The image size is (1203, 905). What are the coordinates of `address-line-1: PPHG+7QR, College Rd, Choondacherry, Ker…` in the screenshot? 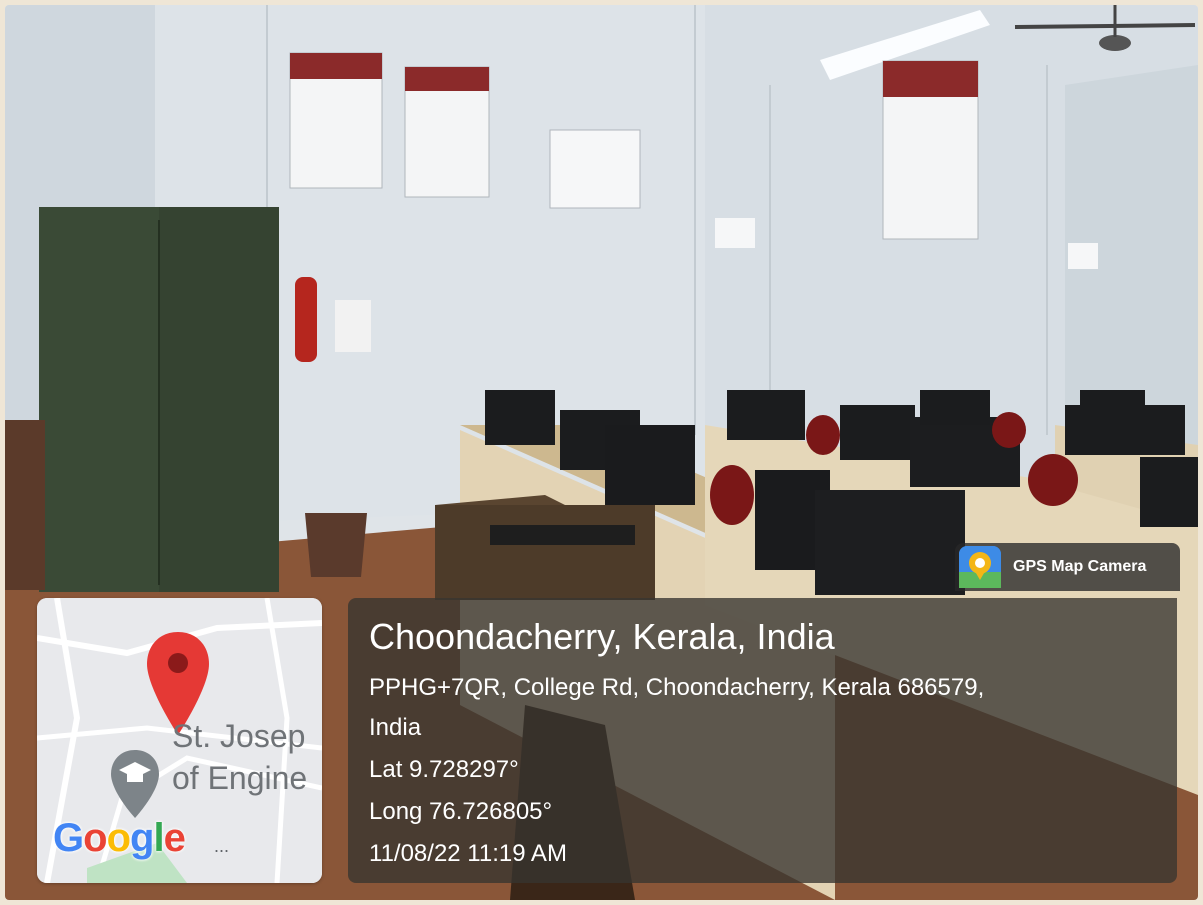 It's located at (677, 687).